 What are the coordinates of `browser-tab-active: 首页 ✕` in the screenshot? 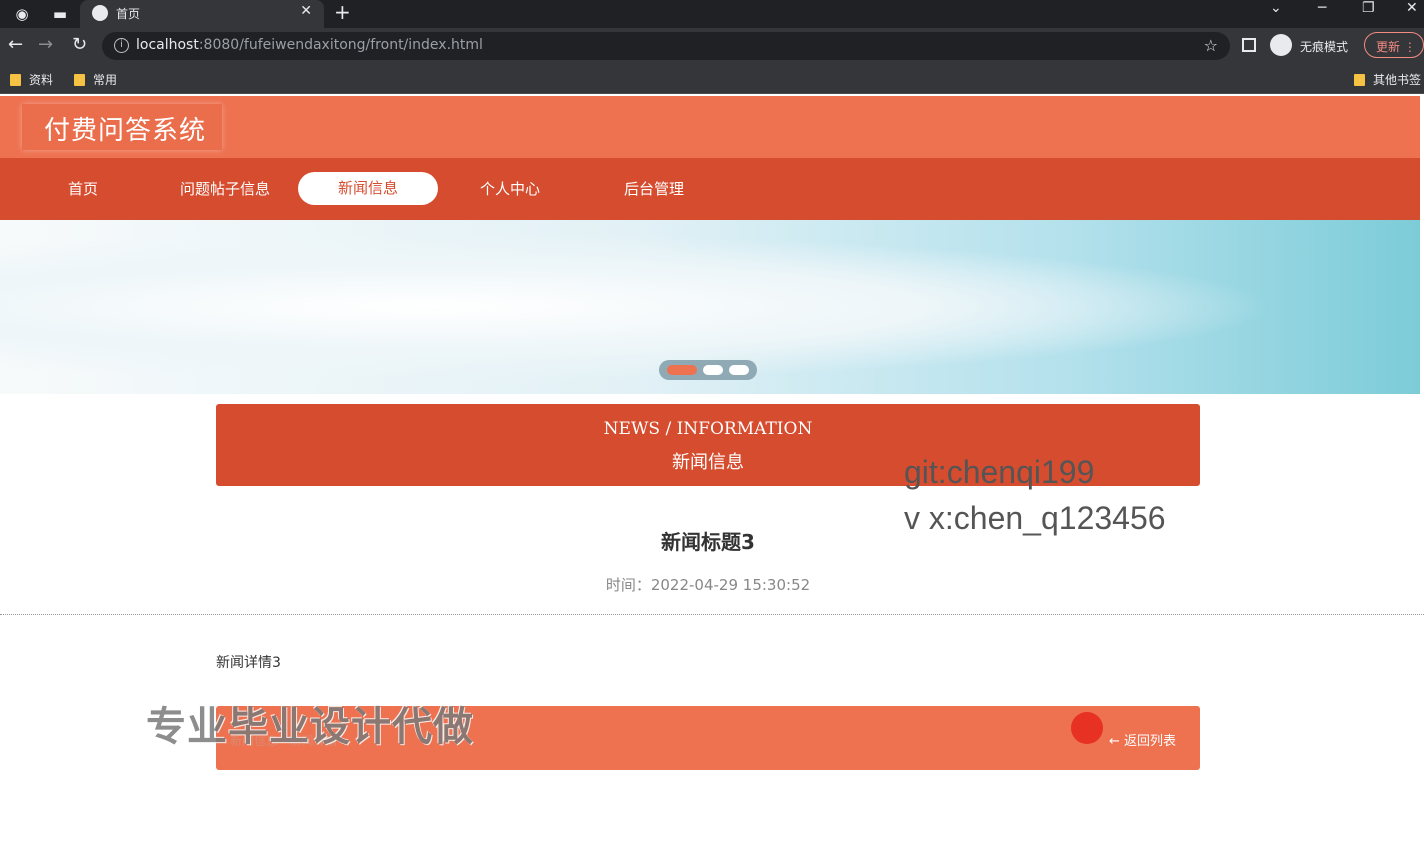 It's located at (202, 14).